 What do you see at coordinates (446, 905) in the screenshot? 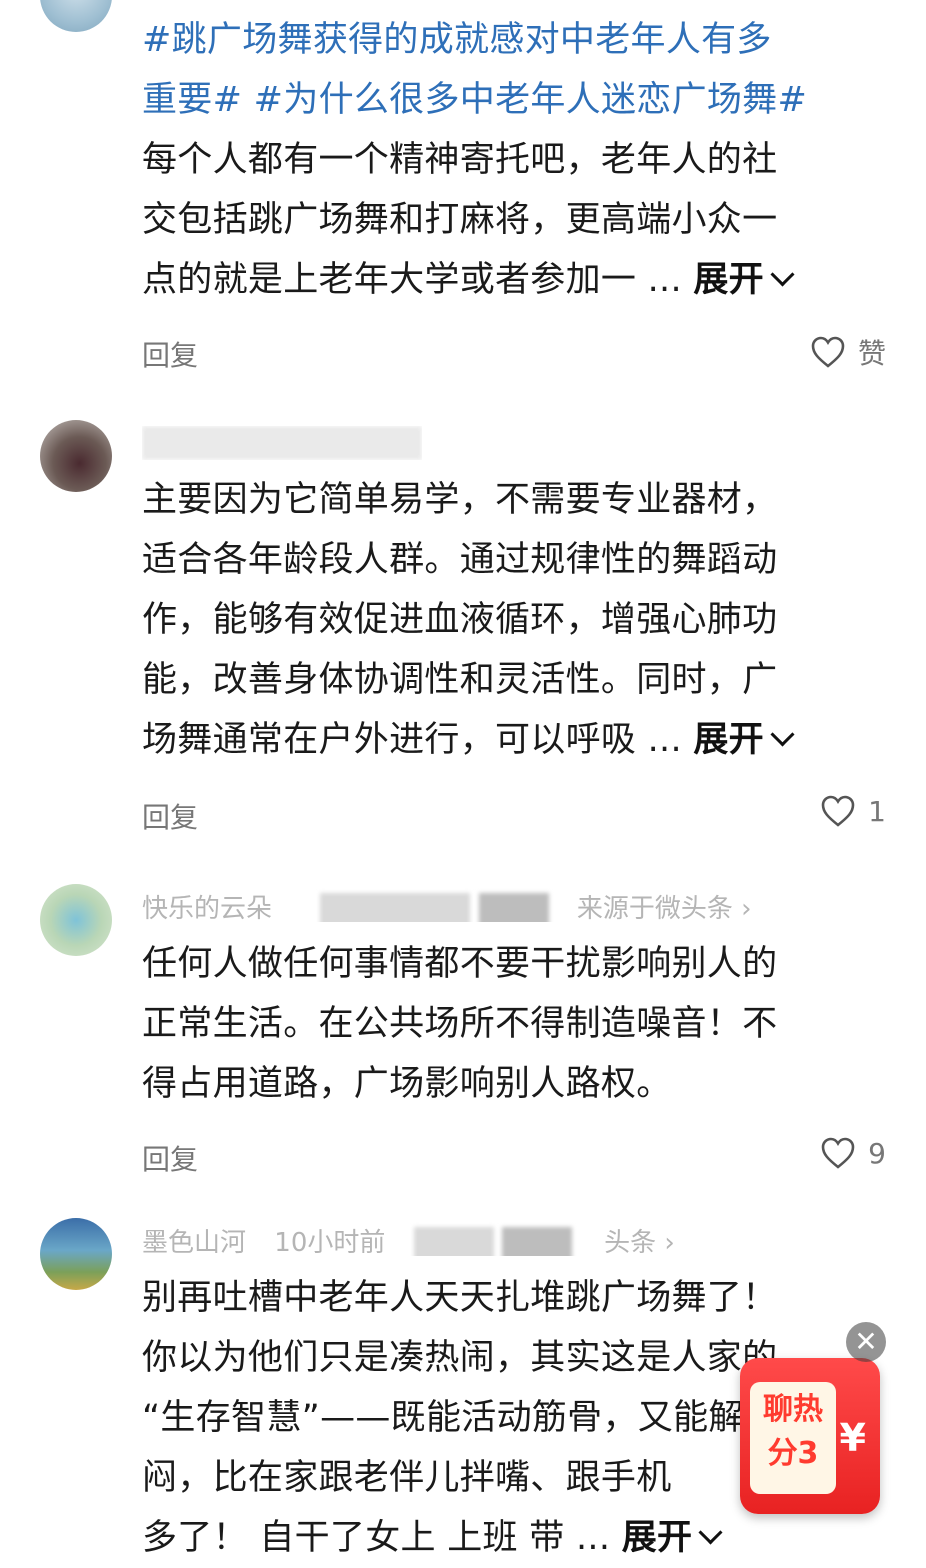
I see `comment-meta: 快乐的云朵 来源于微头条 ›` at bounding box center [446, 905].